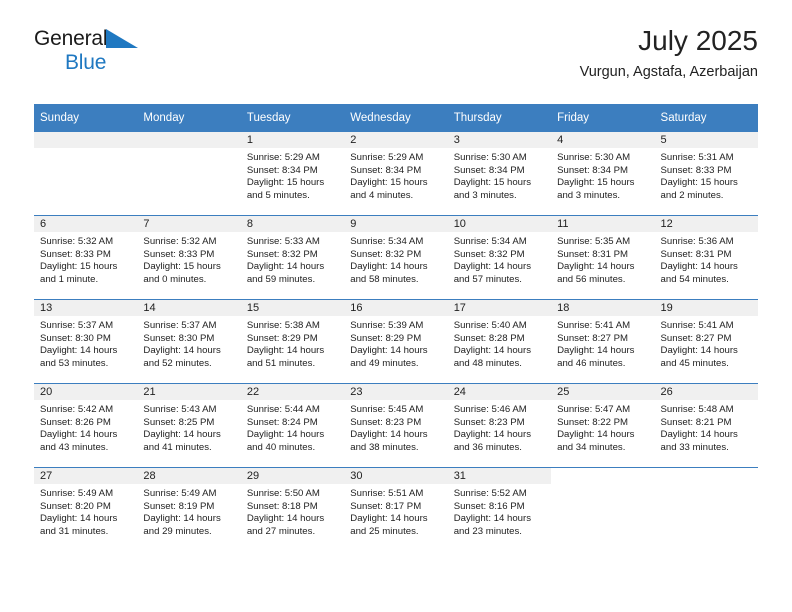 Image resolution: width=792 pixels, height=612 pixels. I want to click on logo-word-blue: Blue, so click(86, 62).